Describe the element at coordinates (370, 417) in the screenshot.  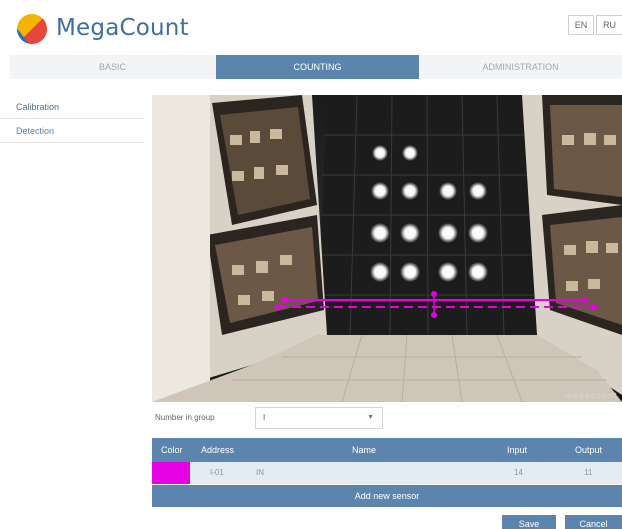
I see `chevron-down-icon: ▼` at that location.